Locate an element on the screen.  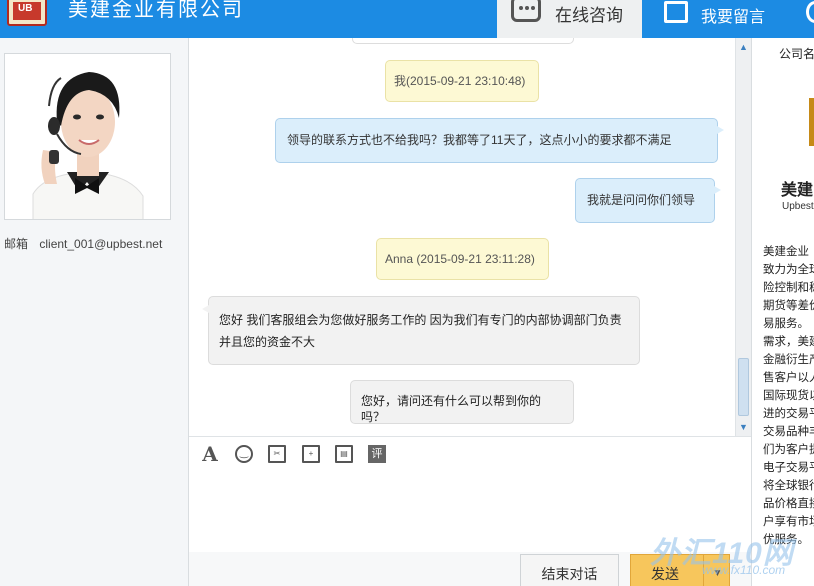
tab-online-consult: 在线咨询 is located at coordinates (569, 19).